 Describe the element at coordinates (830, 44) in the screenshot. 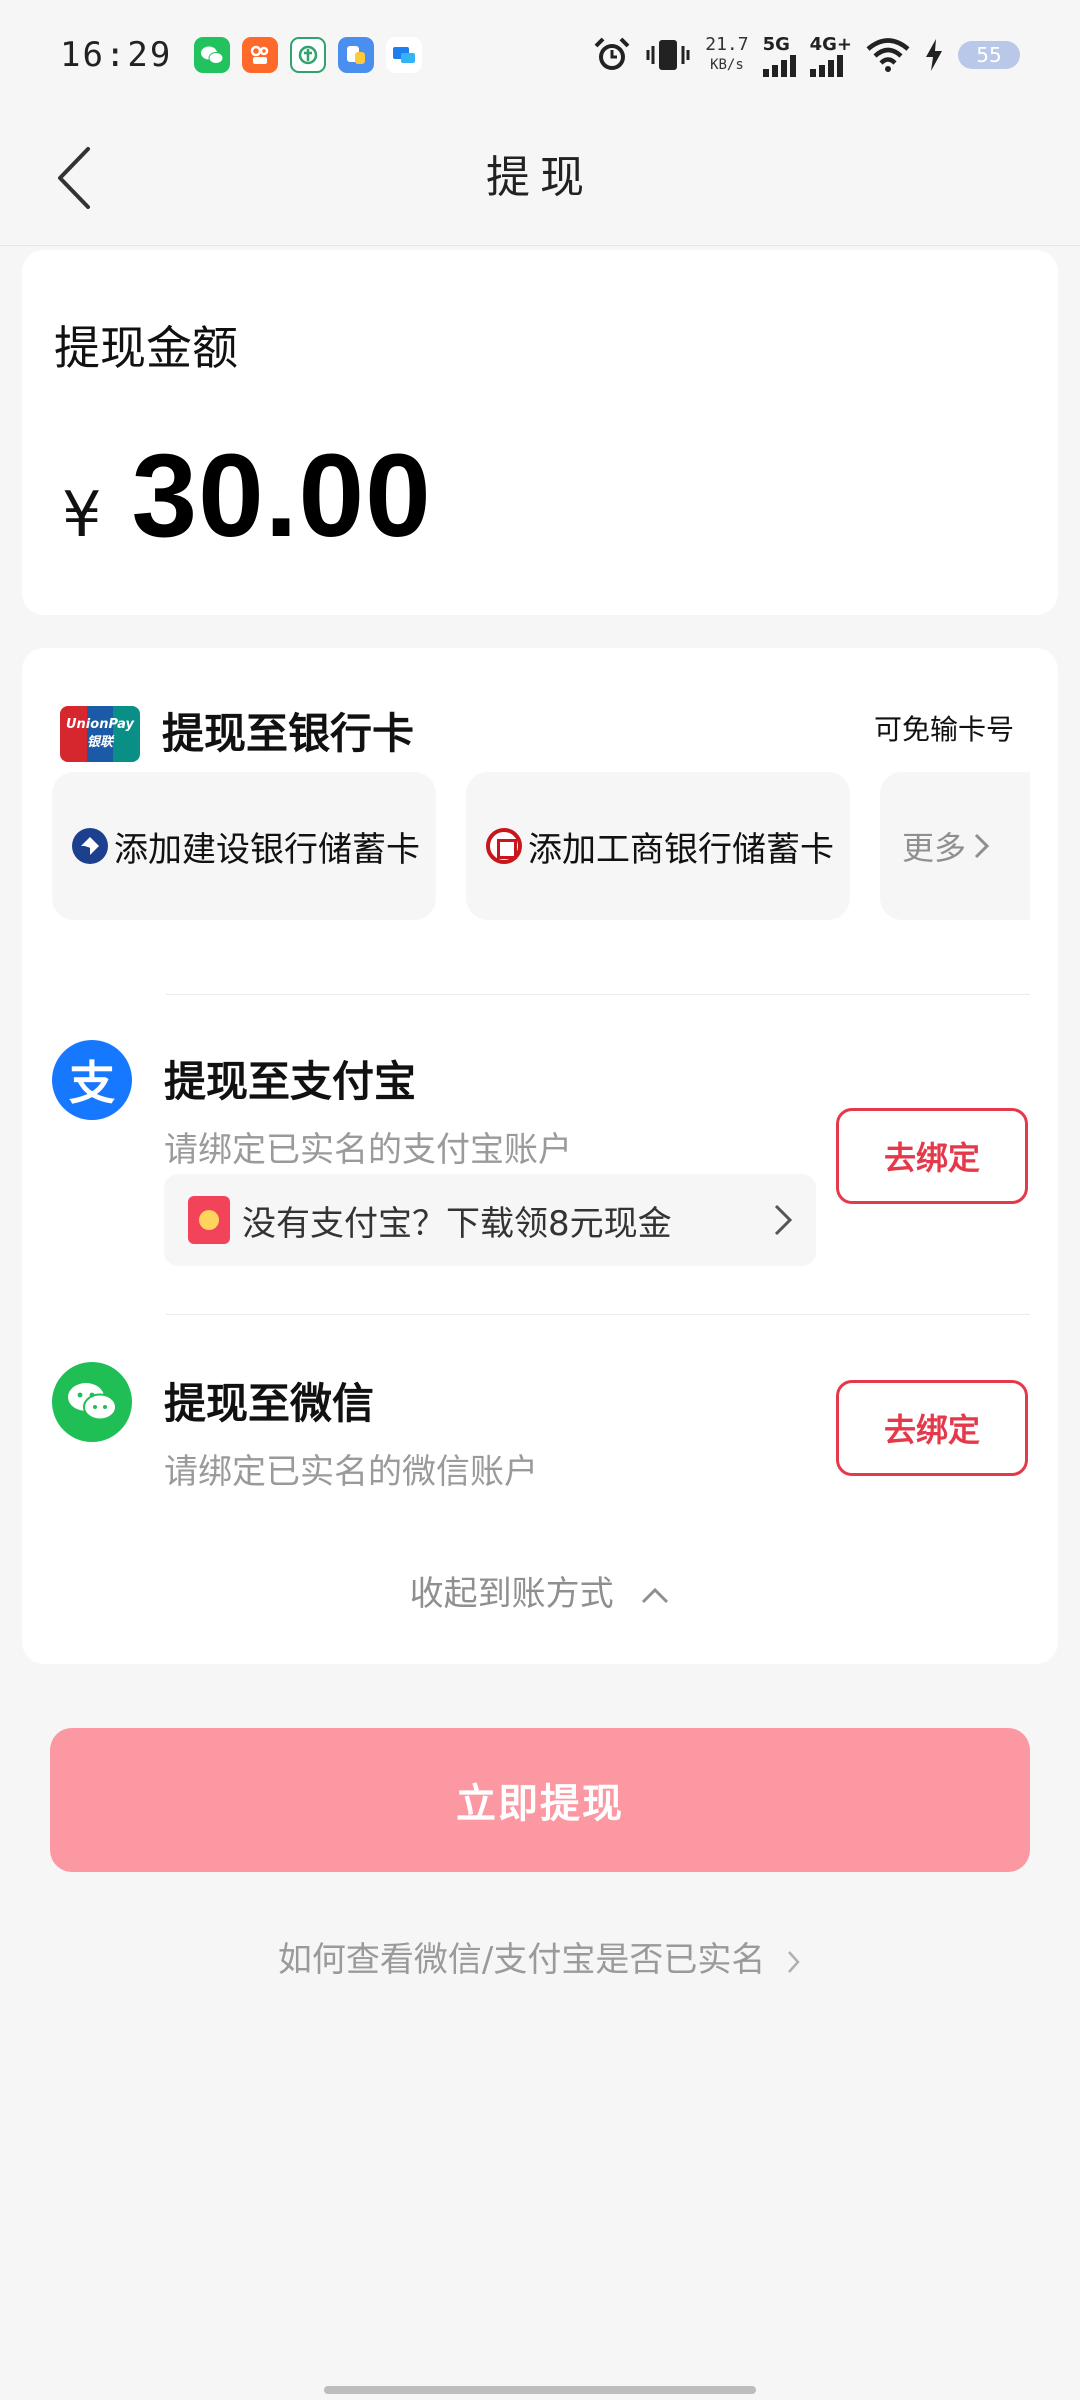

I see `network-4g-label: 4G+` at that location.